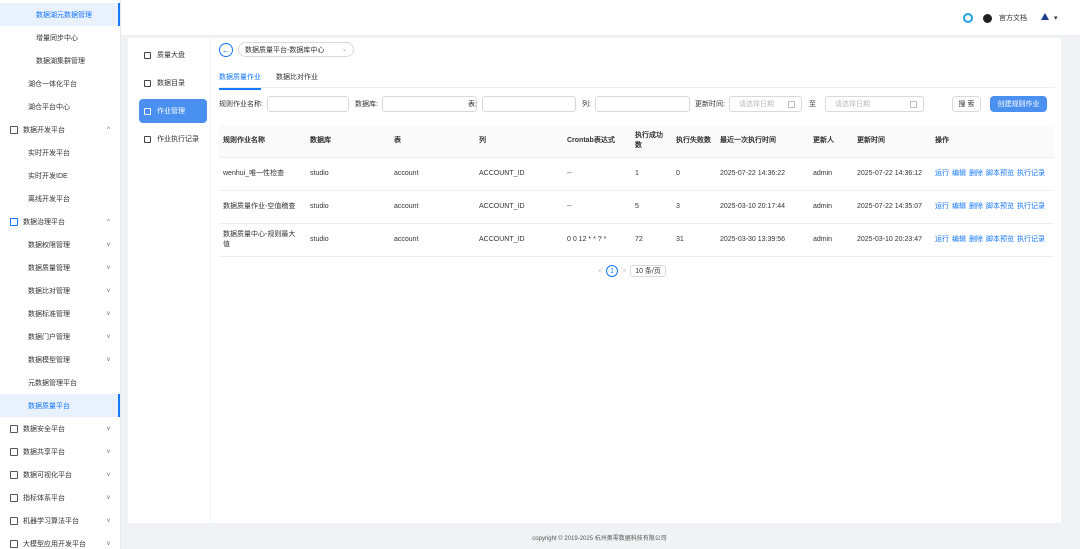 This screenshot has height=549, width=1080. I want to click on sidebar-item: 增量同步中心, so click(60, 37).